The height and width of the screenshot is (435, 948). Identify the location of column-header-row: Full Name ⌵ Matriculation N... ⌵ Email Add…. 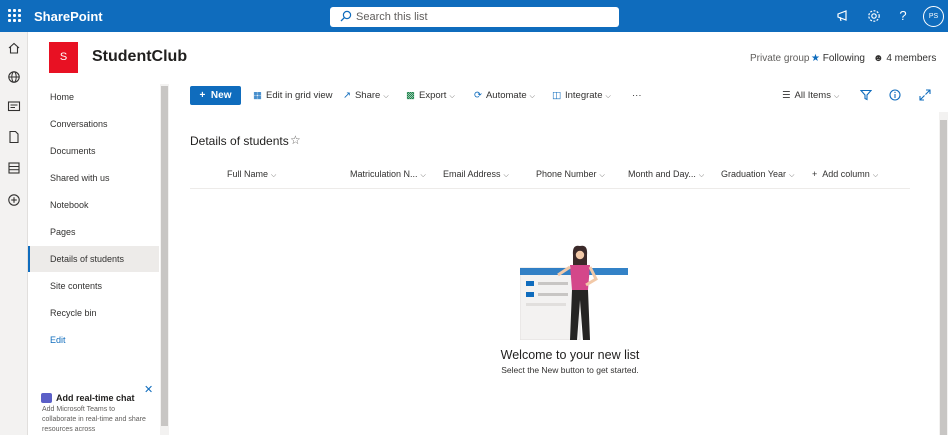
(550, 174).